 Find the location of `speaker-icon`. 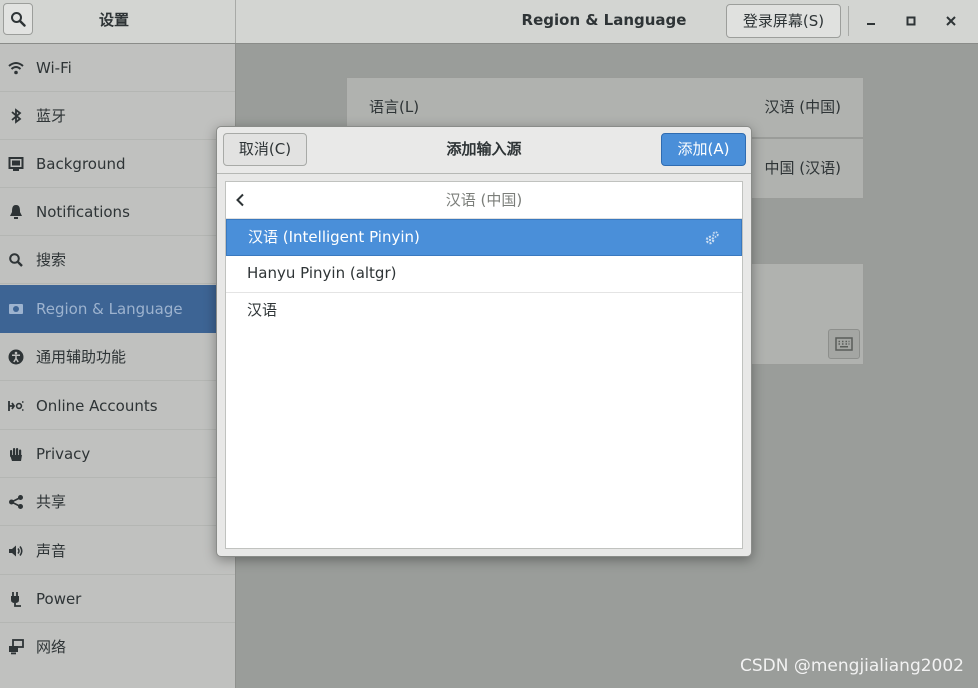

speaker-icon is located at coordinates (16, 551).